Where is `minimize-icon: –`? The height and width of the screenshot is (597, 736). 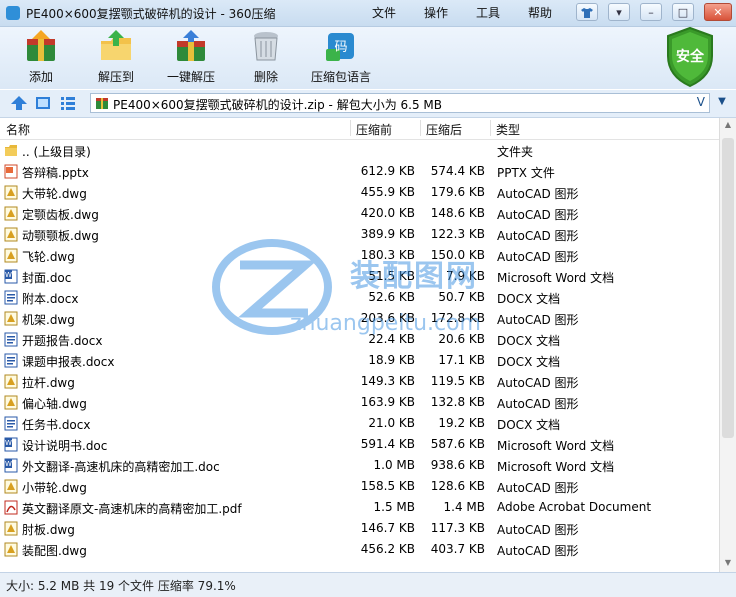 minimize-icon: – is located at coordinates (651, 12).